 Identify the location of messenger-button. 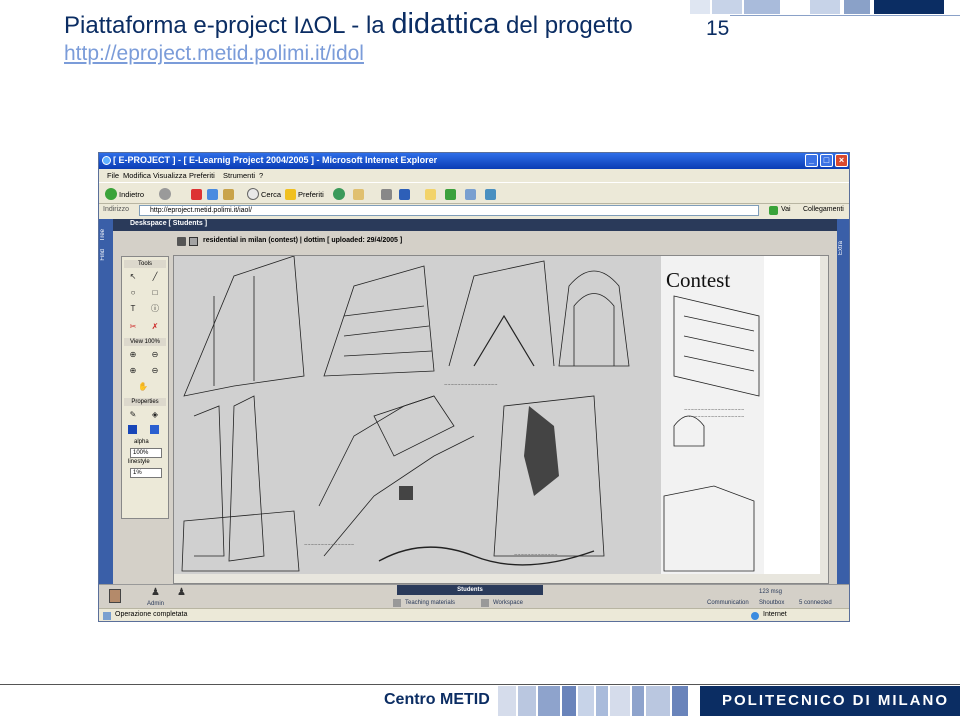
(450, 194).